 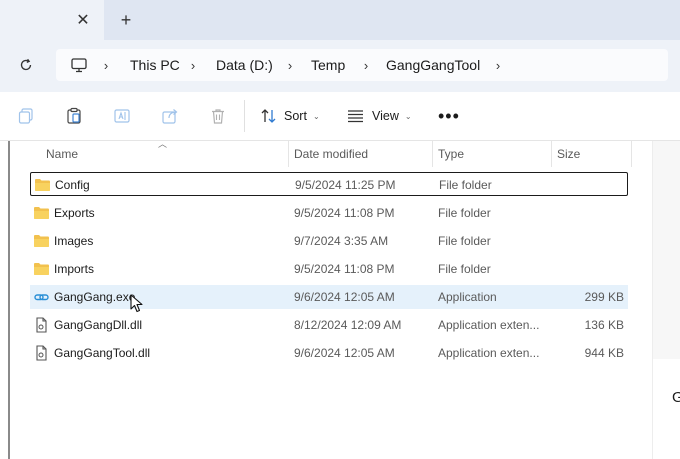 I want to click on refresh-icon, so click(x=26, y=65).